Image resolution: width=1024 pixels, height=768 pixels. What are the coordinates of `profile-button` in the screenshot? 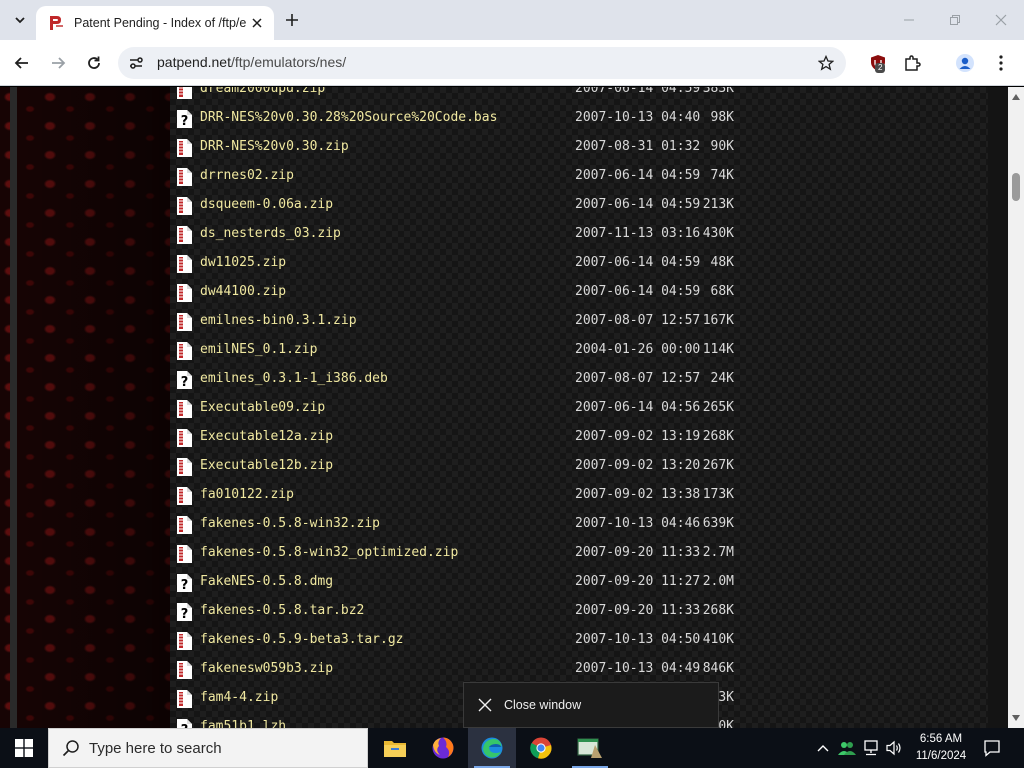 It's located at (965, 63).